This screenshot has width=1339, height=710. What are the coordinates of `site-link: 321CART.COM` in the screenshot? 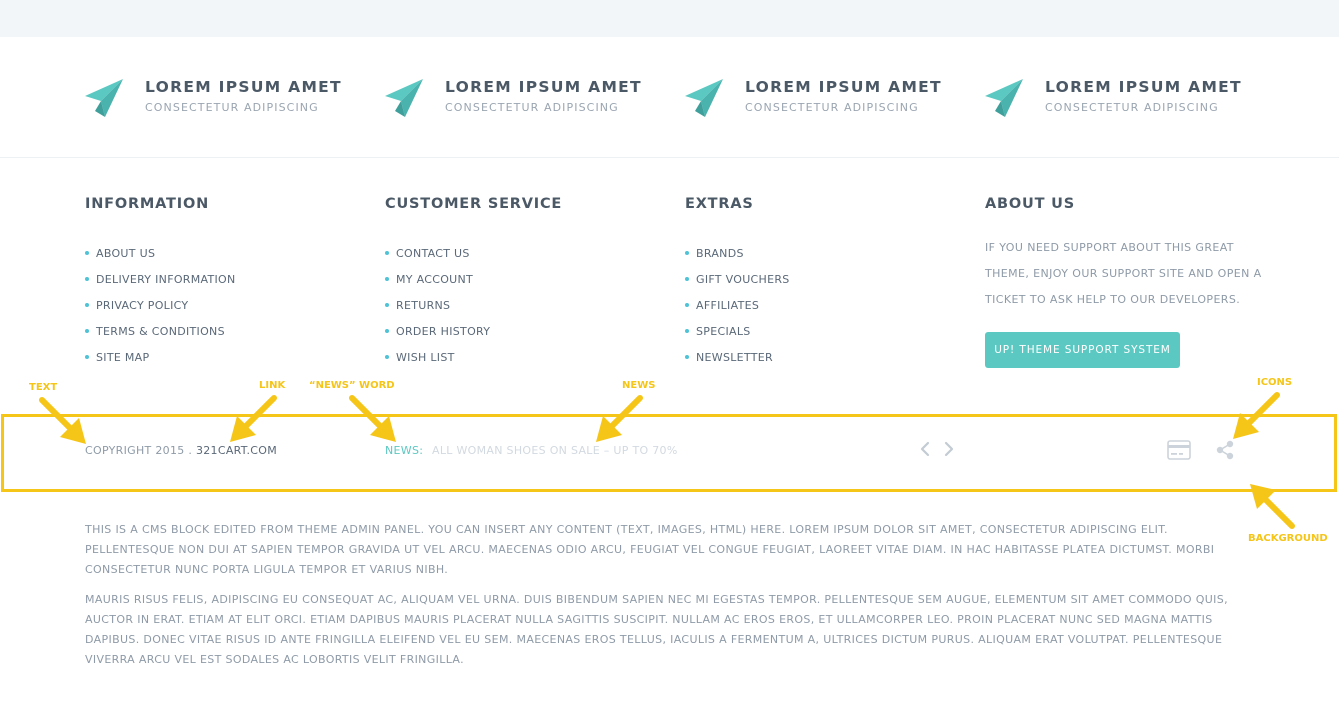 It's located at (236, 450).